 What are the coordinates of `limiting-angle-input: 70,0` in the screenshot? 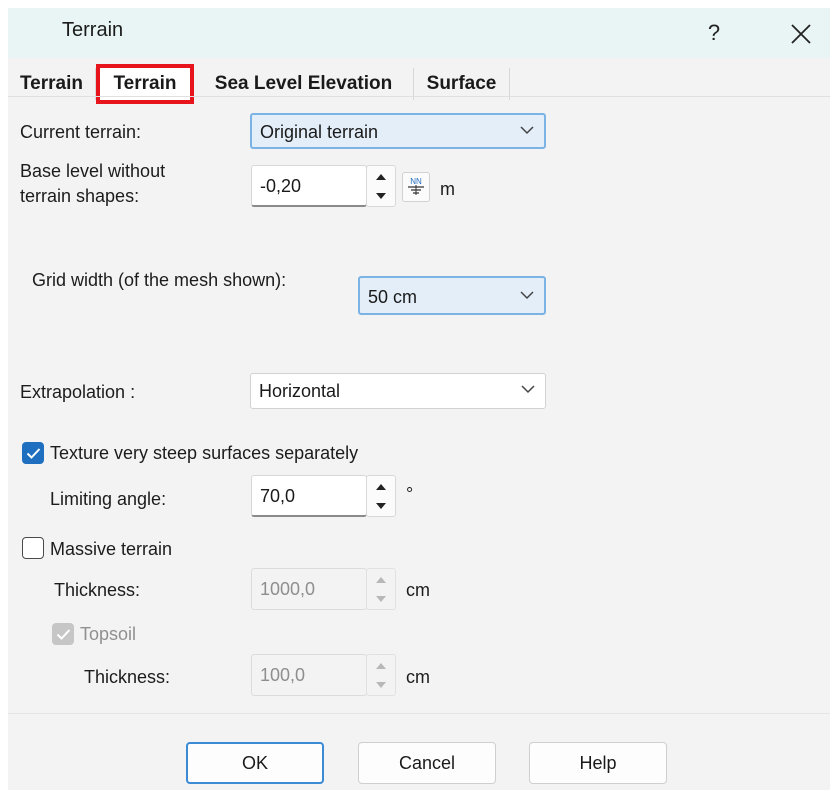 It's located at (309, 496).